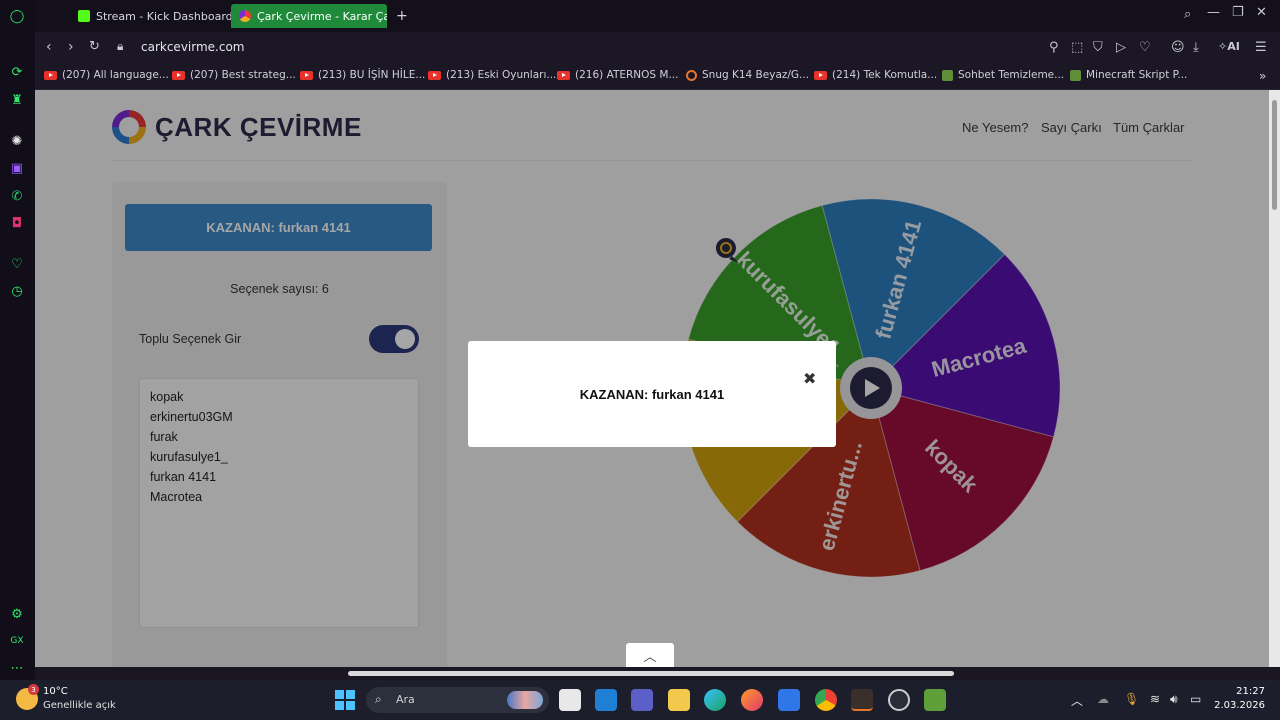 This screenshot has width=1280, height=720. Describe the element at coordinates (570, 700) in the screenshot. I see `task-view-icon` at that location.